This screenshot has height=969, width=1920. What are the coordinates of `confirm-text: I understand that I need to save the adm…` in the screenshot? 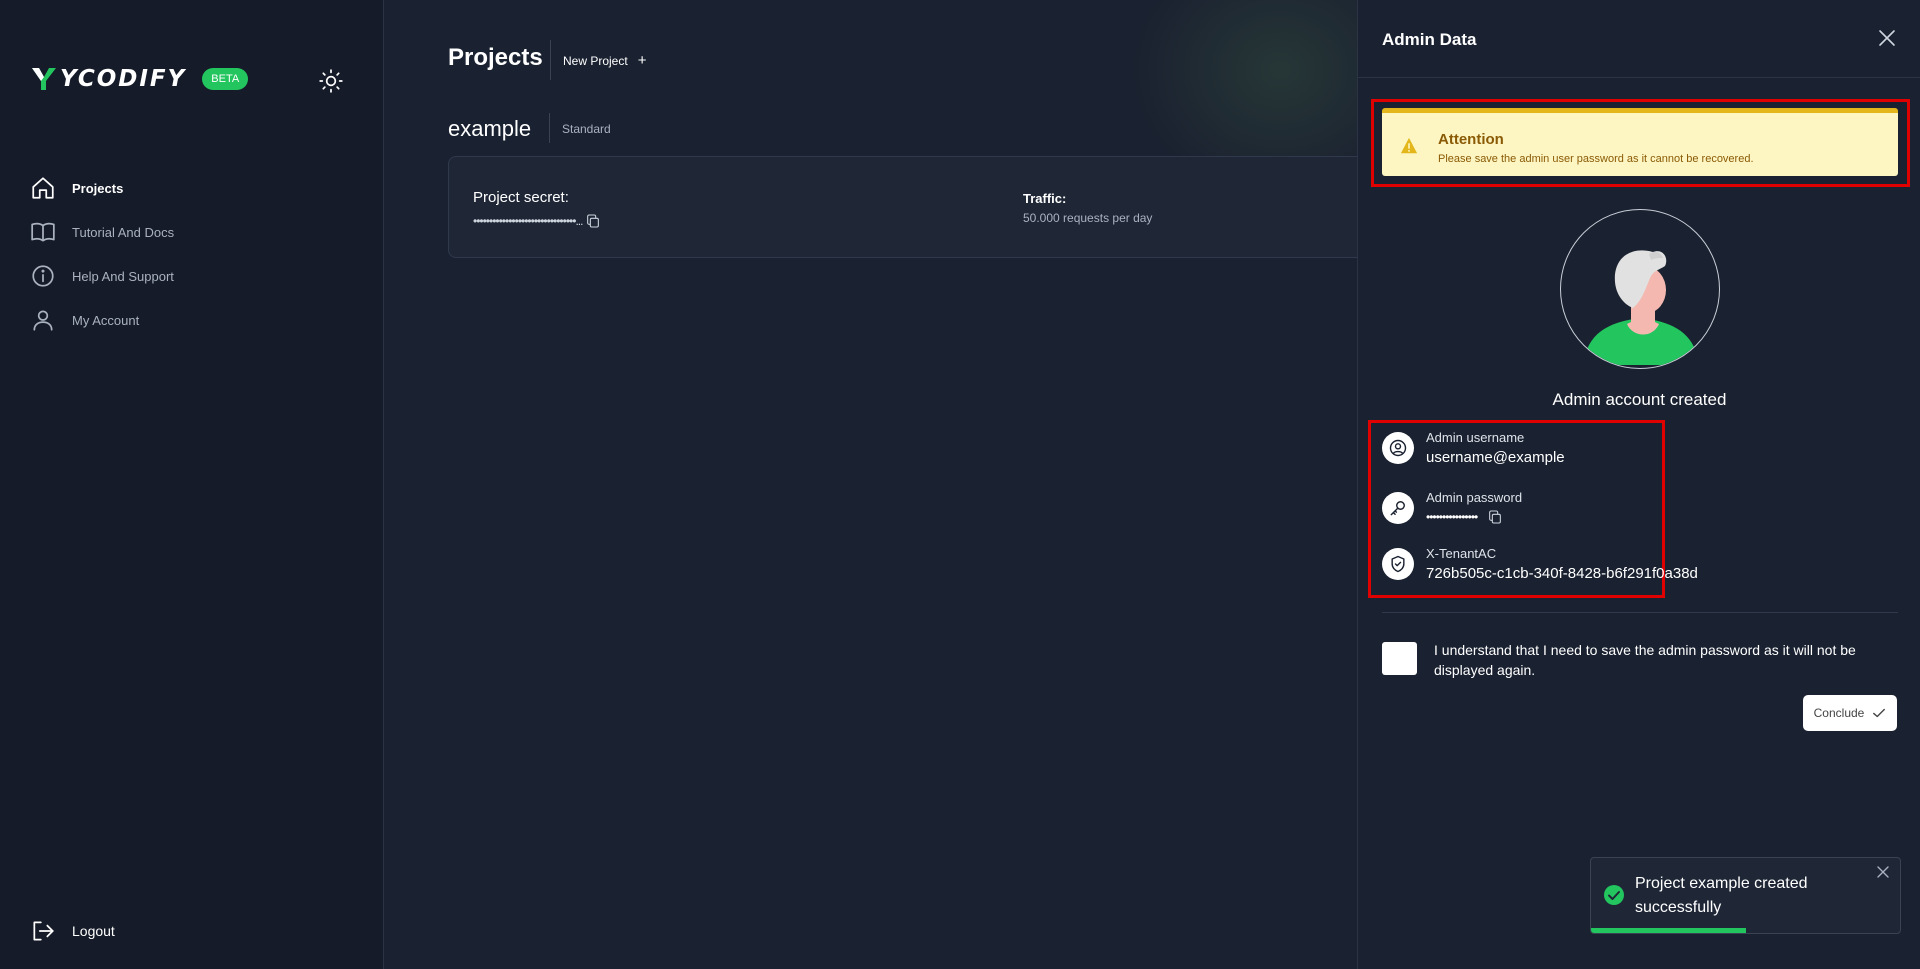 It's located at (1645, 660).